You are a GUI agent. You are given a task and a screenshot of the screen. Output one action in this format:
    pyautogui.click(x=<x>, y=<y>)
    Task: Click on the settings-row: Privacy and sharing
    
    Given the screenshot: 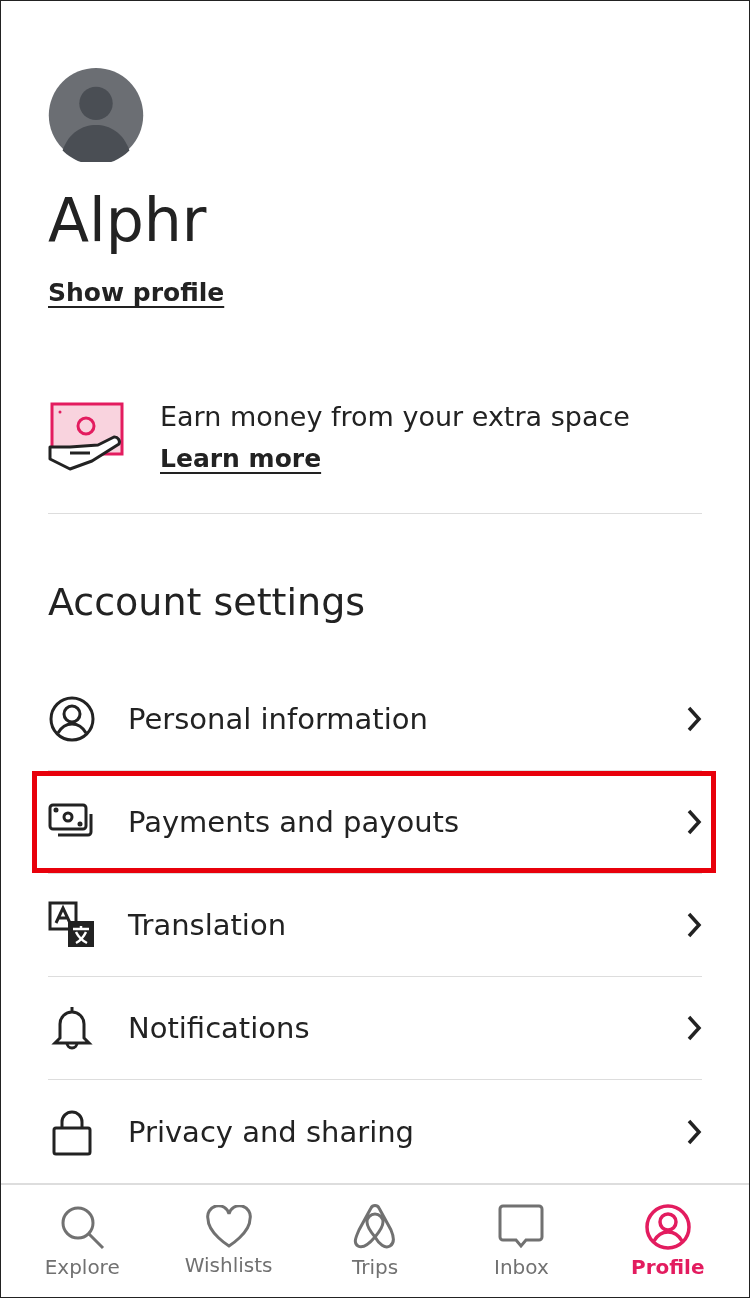 What is the action you would take?
    pyautogui.click(x=374, y=1131)
    